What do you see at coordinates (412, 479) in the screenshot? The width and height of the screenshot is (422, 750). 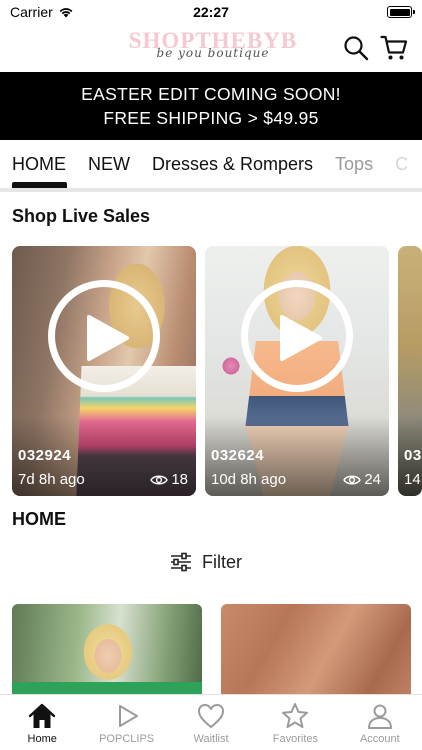 I see `live-time-ago: 14` at bounding box center [412, 479].